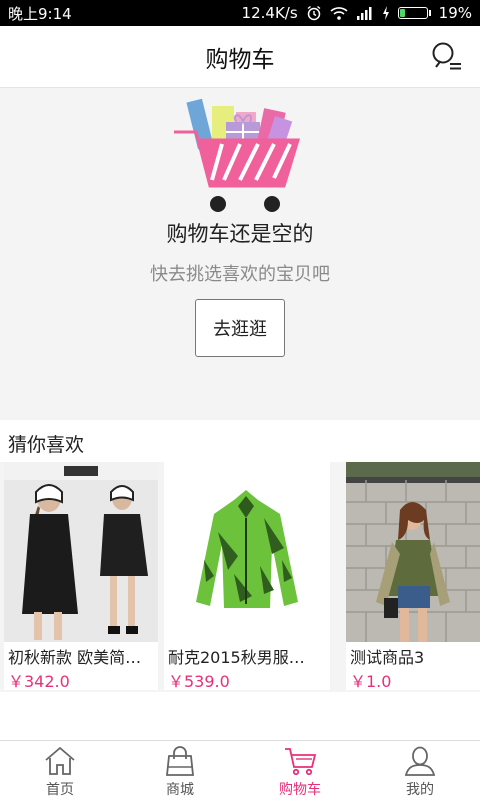 Image resolution: width=480 pixels, height=801 pixels. I want to click on tab-home: 首页, so click(60, 771).